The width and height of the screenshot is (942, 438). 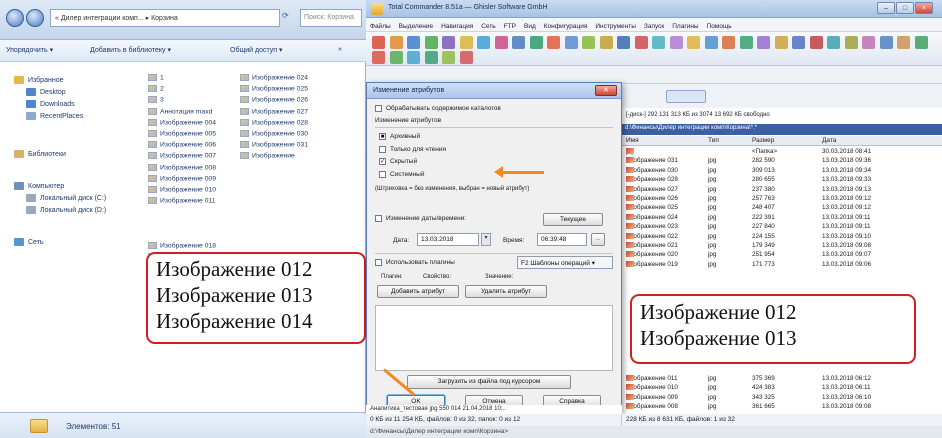 I want to click on load-from-file-button: Загрузить из файла под курсором, so click(x=489, y=382).